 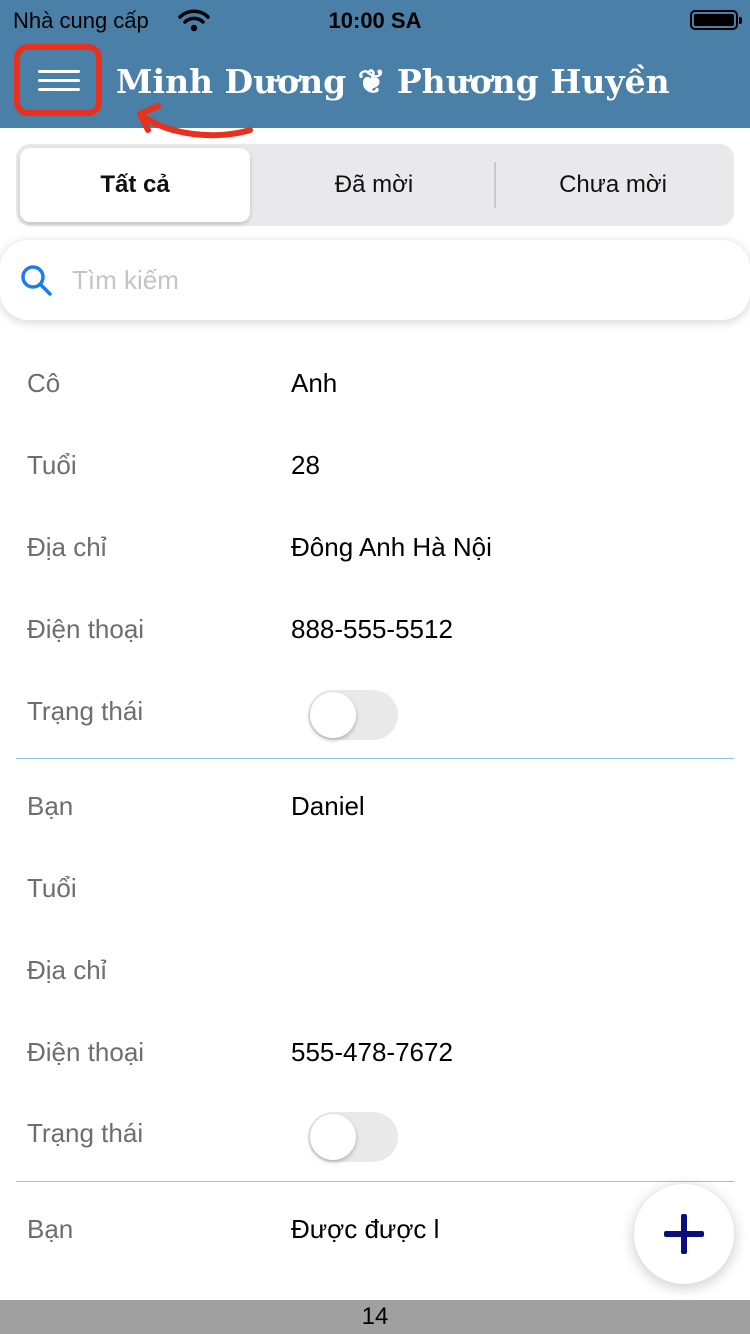 What do you see at coordinates (392, 280) in the screenshot?
I see `search-input` at bounding box center [392, 280].